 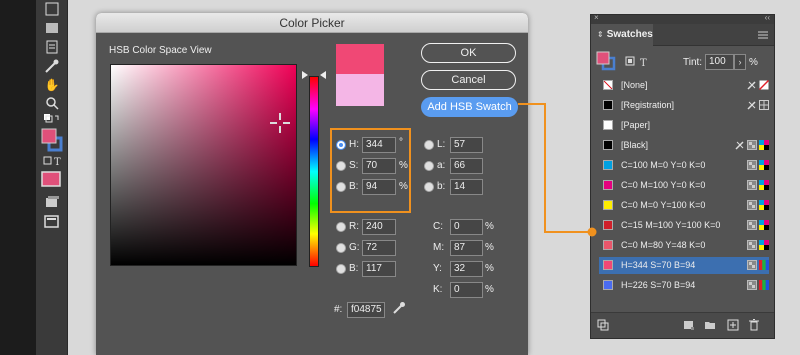 What do you see at coordinates (684, 125) in the screenshot?
I see `swatch-row: [Paper]` at bounding box center [684, 125].